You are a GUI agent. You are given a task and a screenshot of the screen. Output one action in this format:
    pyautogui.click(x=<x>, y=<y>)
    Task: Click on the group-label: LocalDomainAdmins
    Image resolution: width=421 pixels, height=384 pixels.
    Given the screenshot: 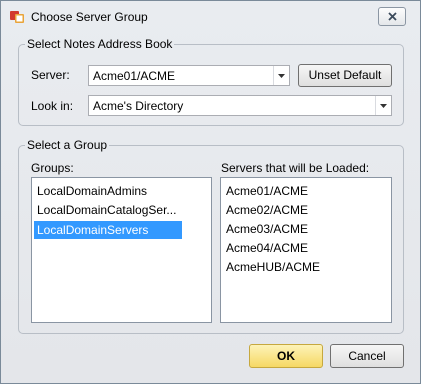 What is the action you would take?
    pyautogui.click(x=92, y=191)
    